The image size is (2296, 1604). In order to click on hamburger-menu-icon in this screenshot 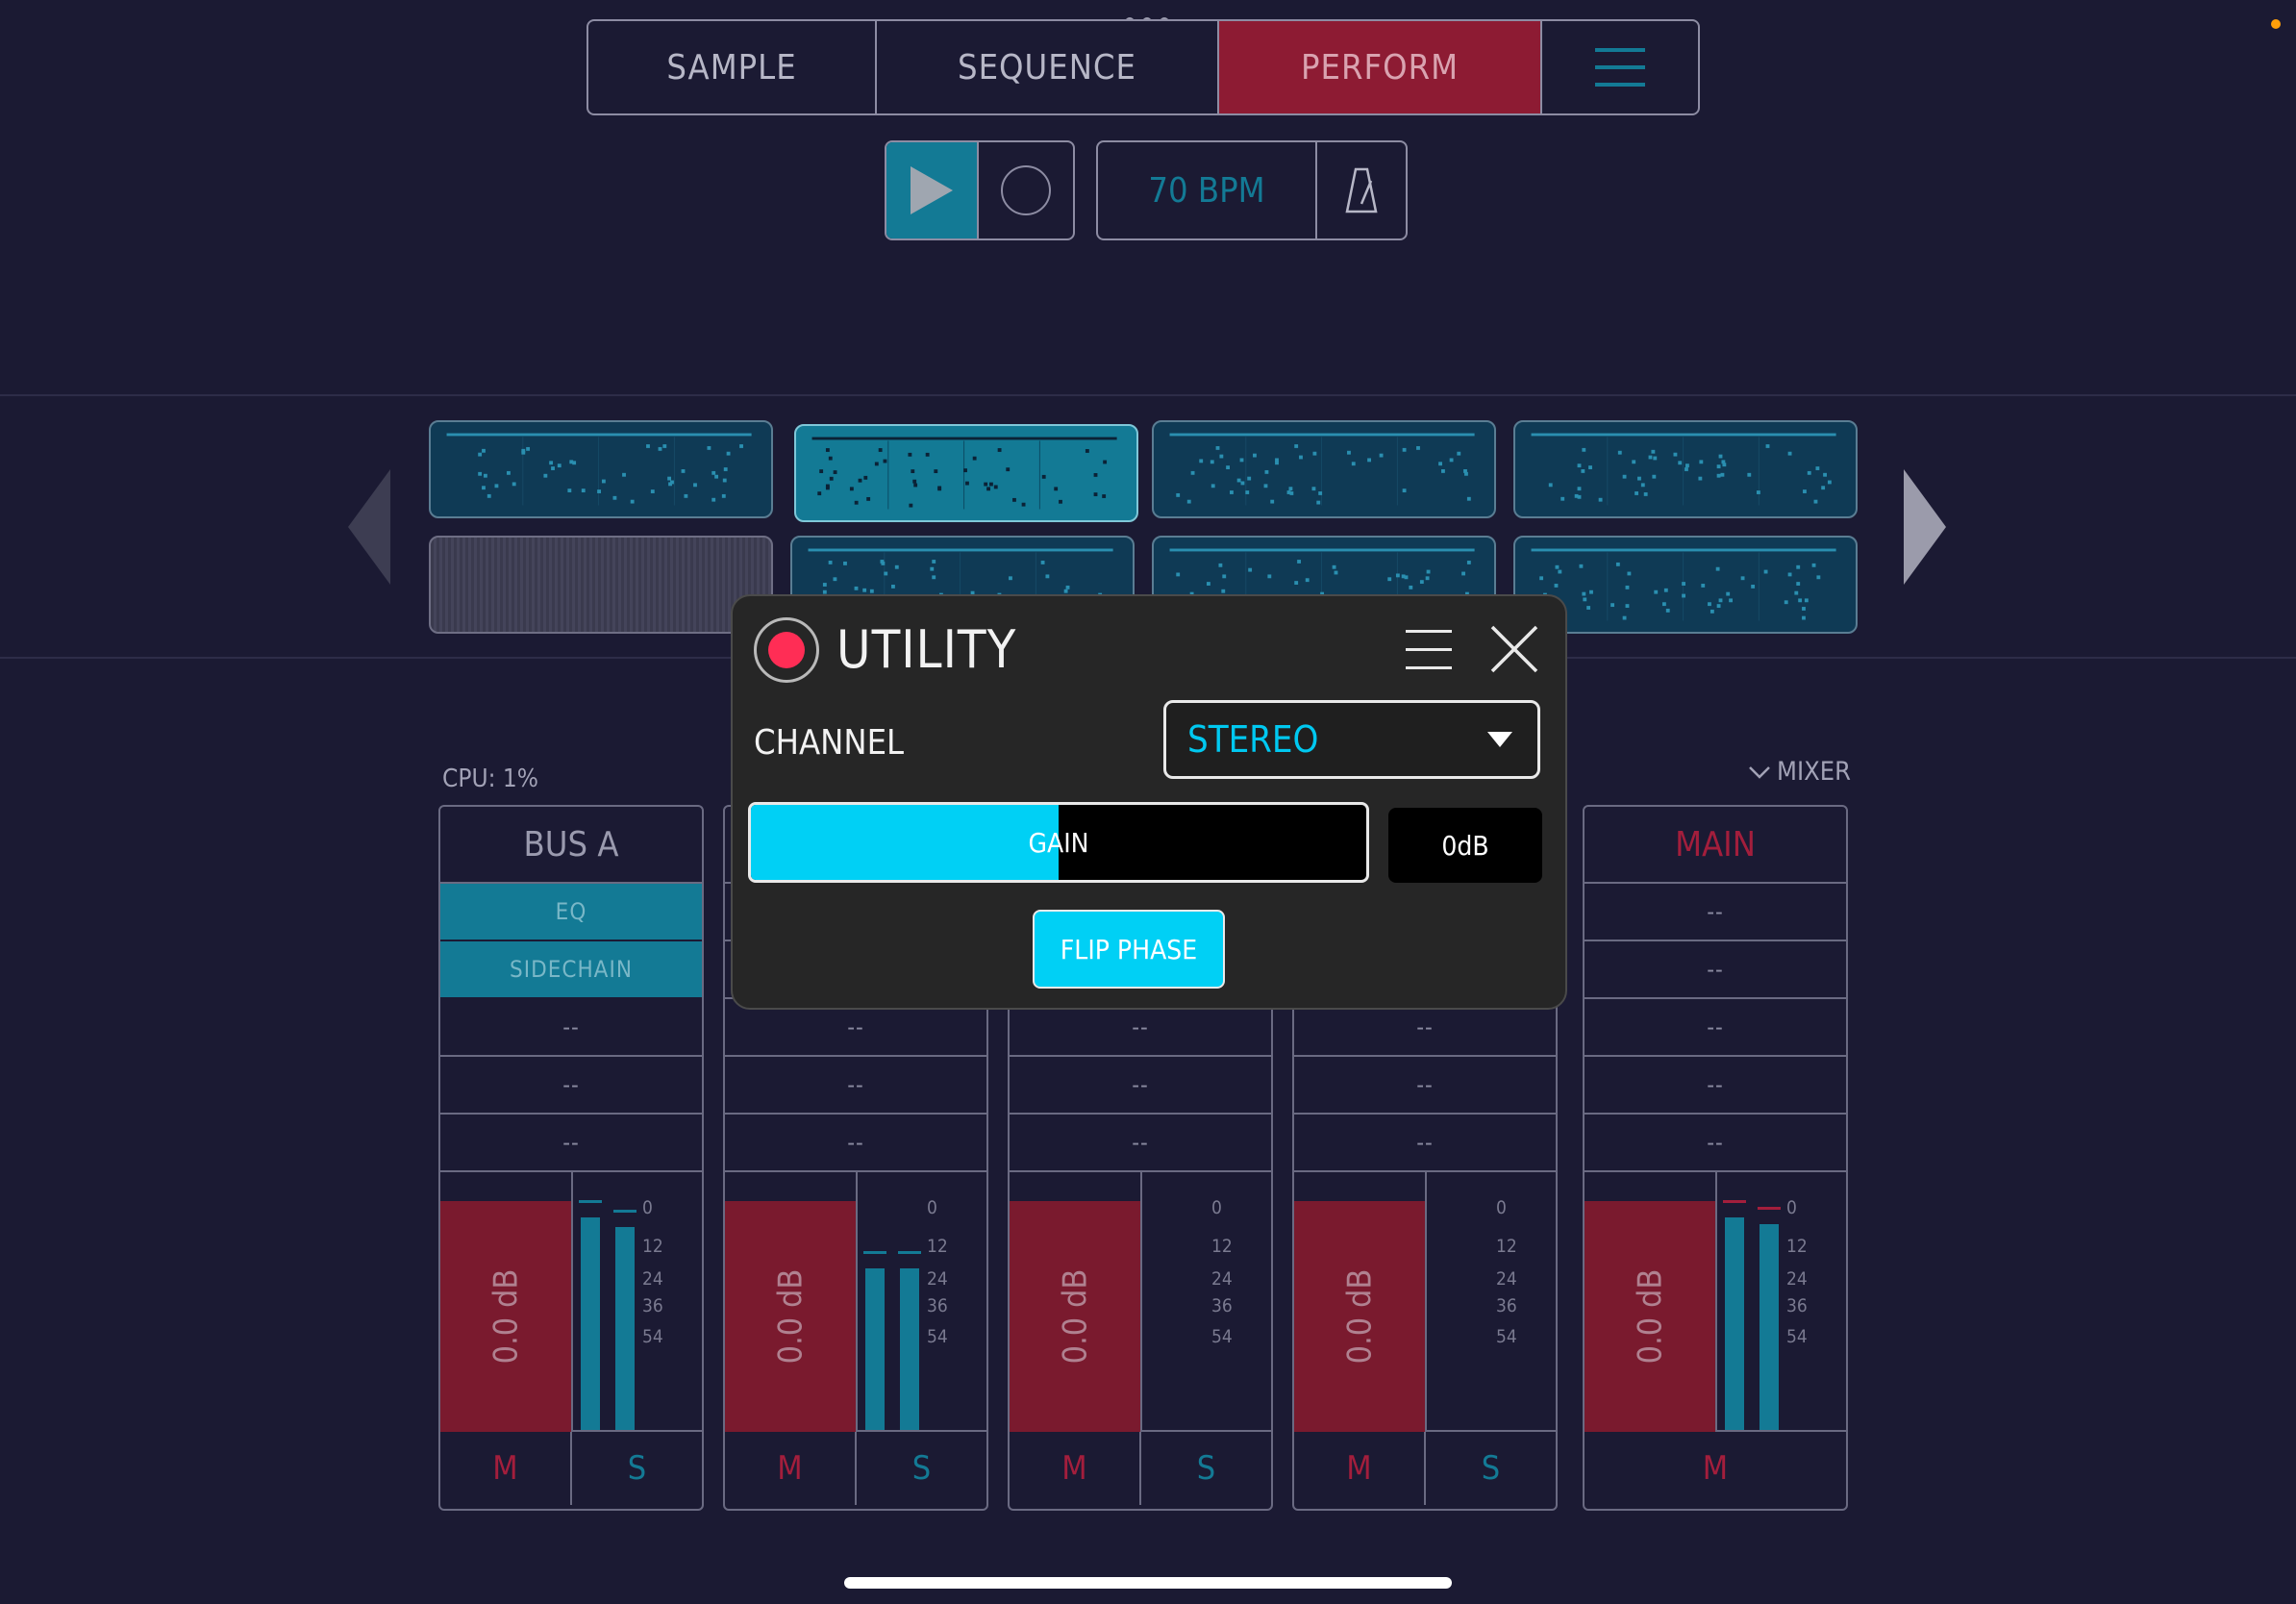, I will do `click(1429, 649)`.